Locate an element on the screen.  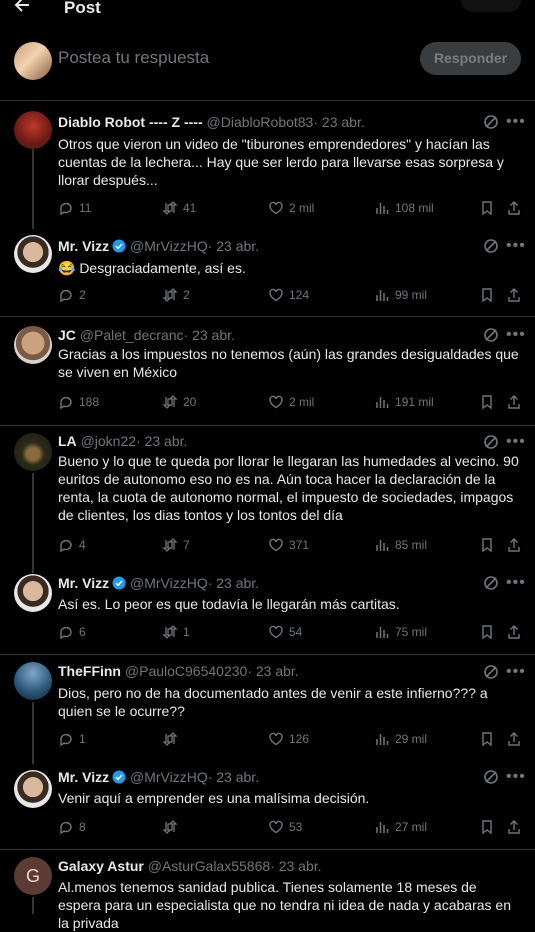
like-action: 53 is located at coordinates (285, 827).